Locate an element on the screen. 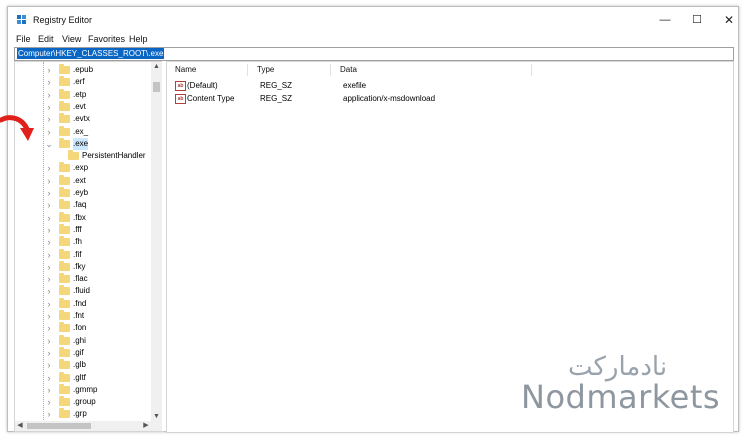 This screenshot has width=750, height=444. tree-horizontal-scrollbar: ◀ ▶ is located at coordinates (89, 426).